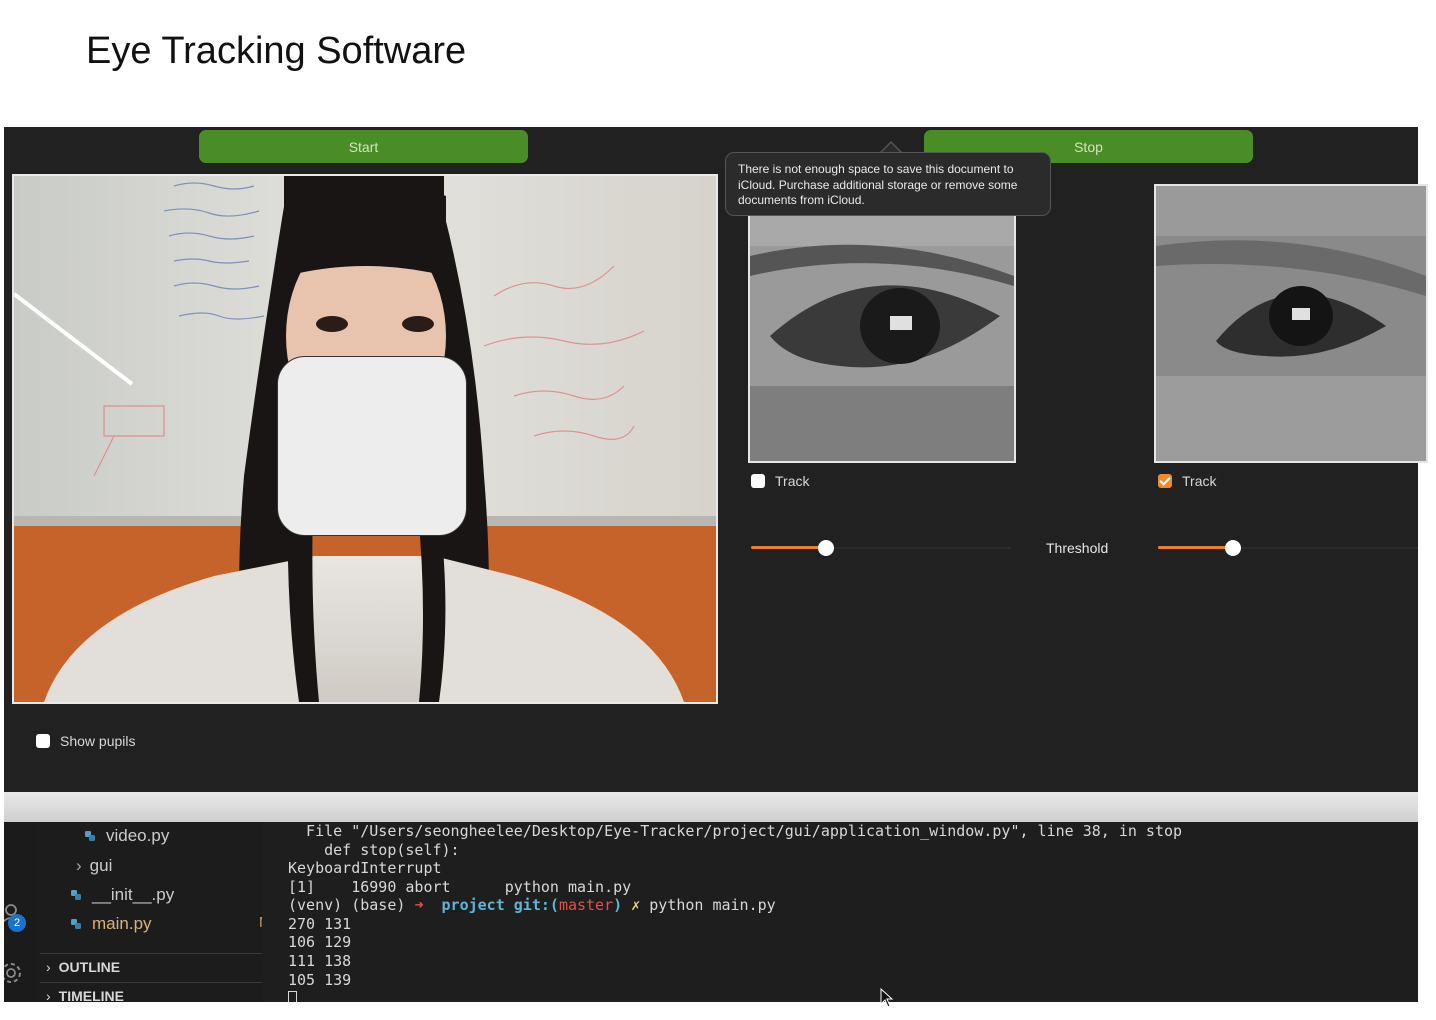  What do you see at coordinates (43, 741) in the screenshot?
I see `show-pupils-checkbox` at bounding box center [43, 741].